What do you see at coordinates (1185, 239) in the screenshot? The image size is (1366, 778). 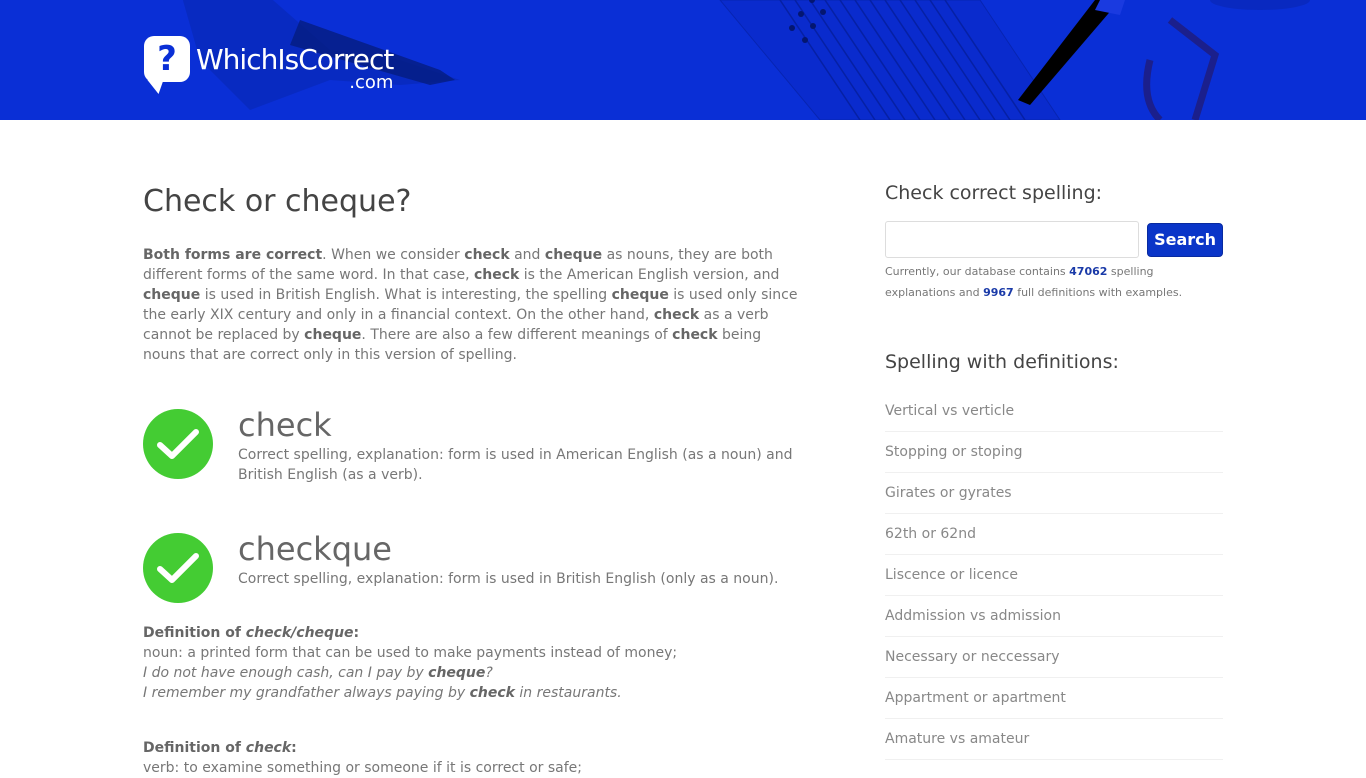 I see `search-button: Search` at bounding box center [1185, 239].